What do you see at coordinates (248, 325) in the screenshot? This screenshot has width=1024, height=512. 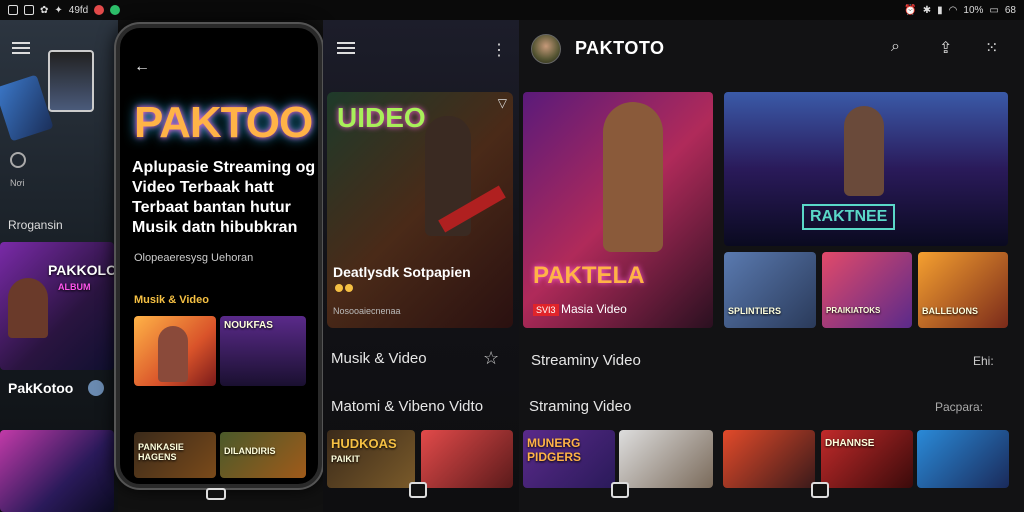 I see `thumb-title: NOUKFAS` at bounding box center [248, 325].